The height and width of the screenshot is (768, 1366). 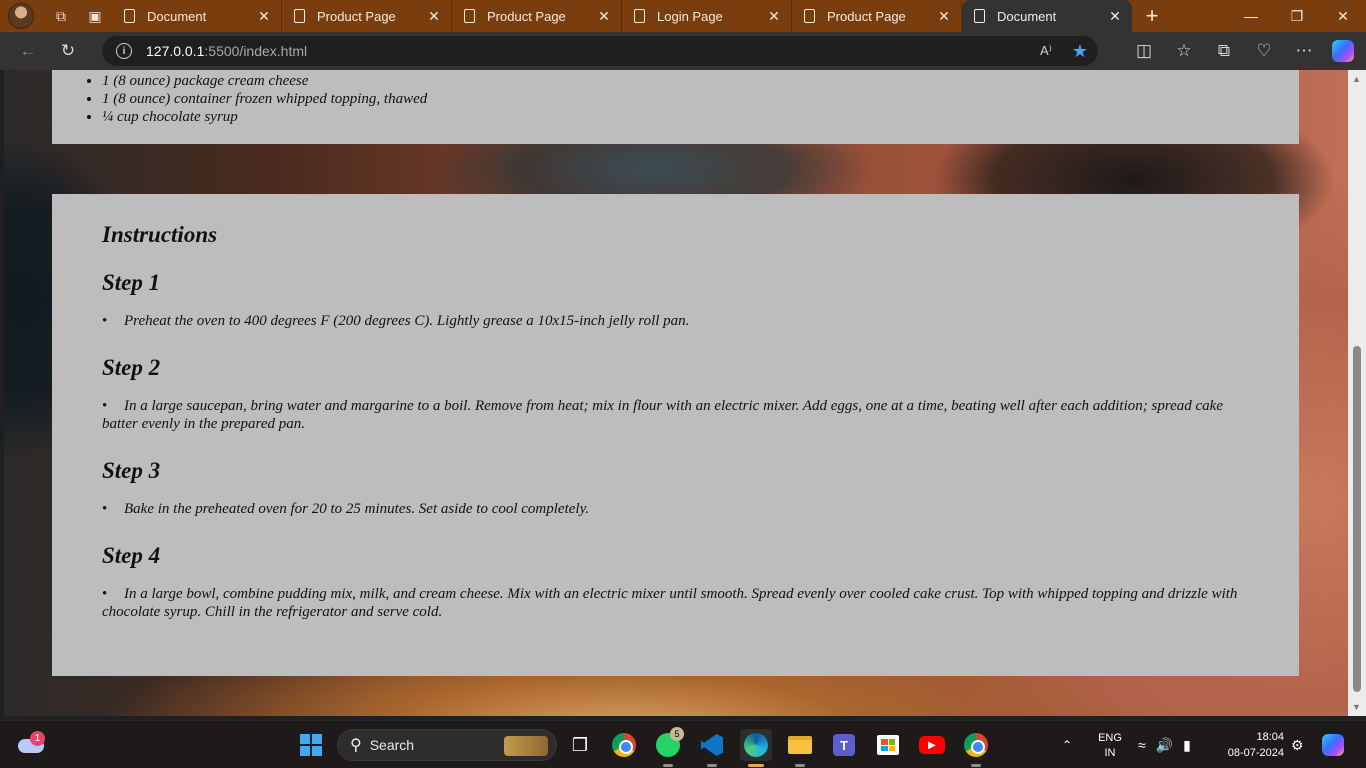 I want to click on language-code: ENG, so click(x=1110, y=738).